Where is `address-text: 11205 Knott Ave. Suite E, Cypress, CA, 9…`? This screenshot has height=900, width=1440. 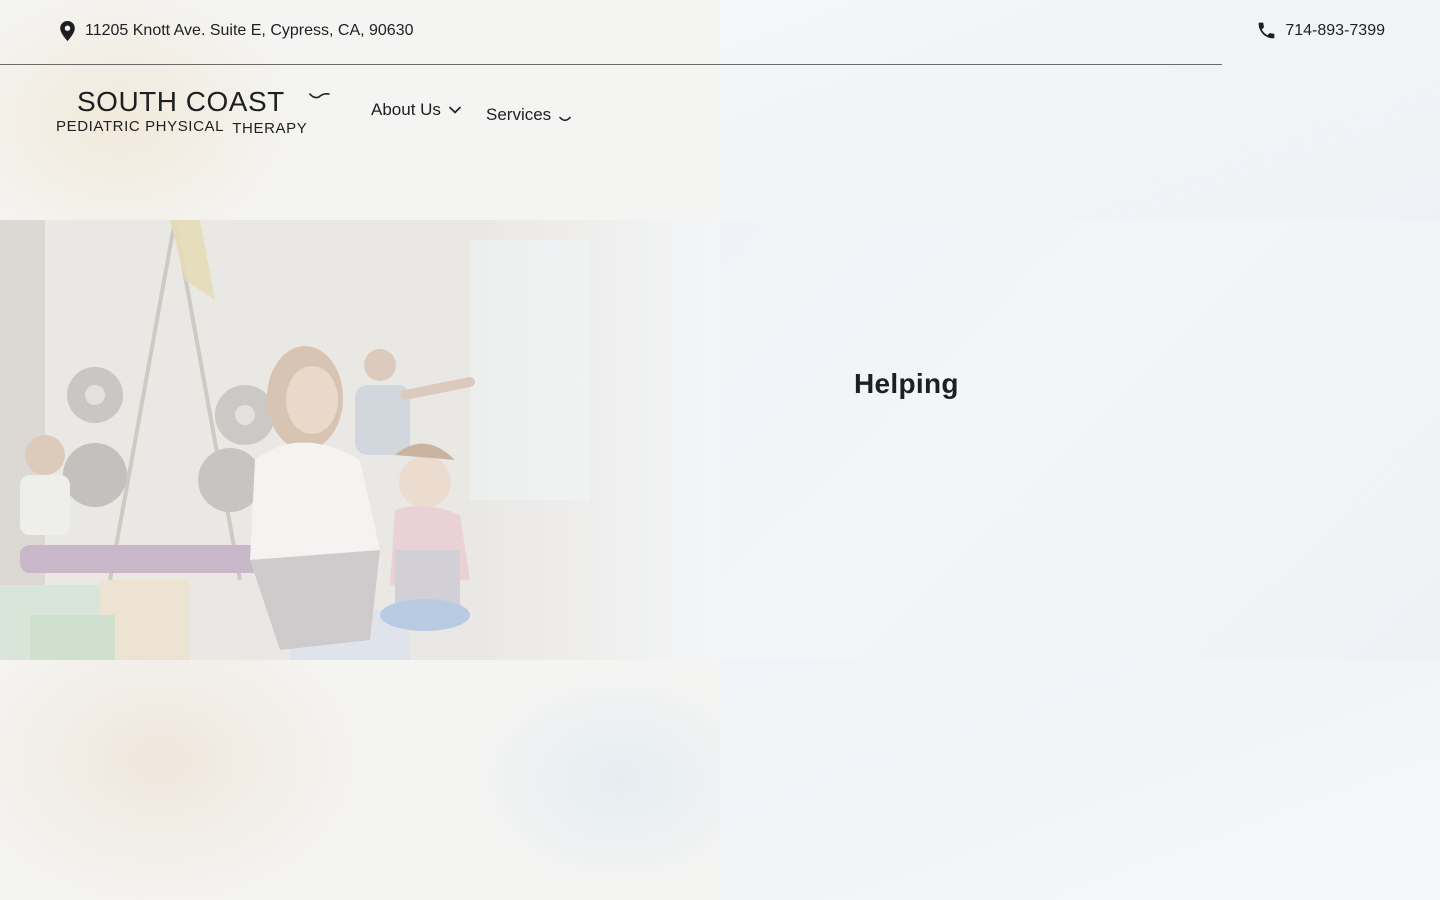 address-text: 11205 Knott Ave. Suite E, Cypress, CA, 9… is located at coordinates (249, 30).